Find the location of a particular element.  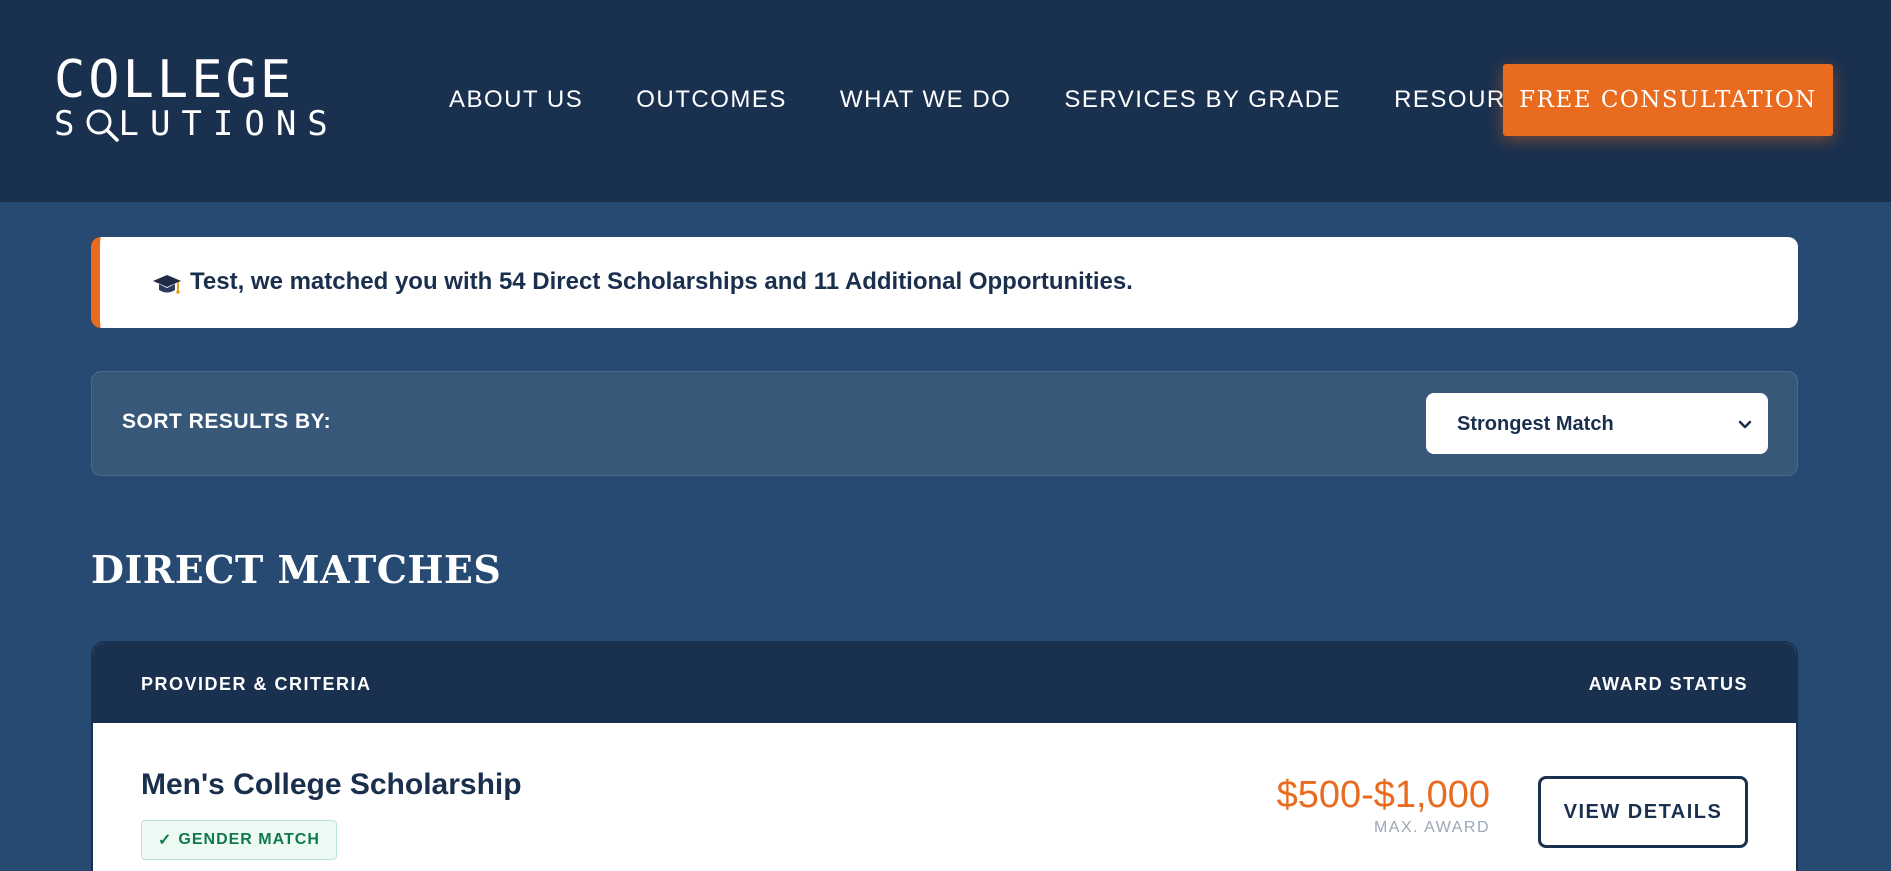

table-header: PROVIDER & CRITERIA AWARD STATUS is located at coordinates (944, 683).